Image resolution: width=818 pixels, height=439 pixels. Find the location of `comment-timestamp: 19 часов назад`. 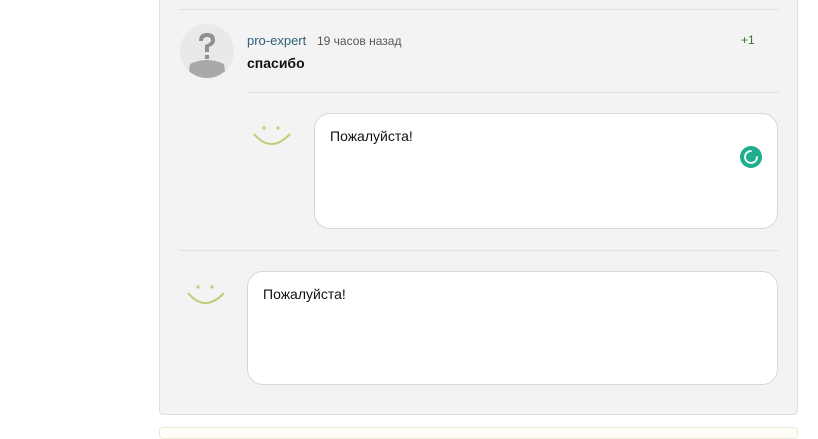

comment-timestamp: 19 часов назад is located at coordinates (359, 41).